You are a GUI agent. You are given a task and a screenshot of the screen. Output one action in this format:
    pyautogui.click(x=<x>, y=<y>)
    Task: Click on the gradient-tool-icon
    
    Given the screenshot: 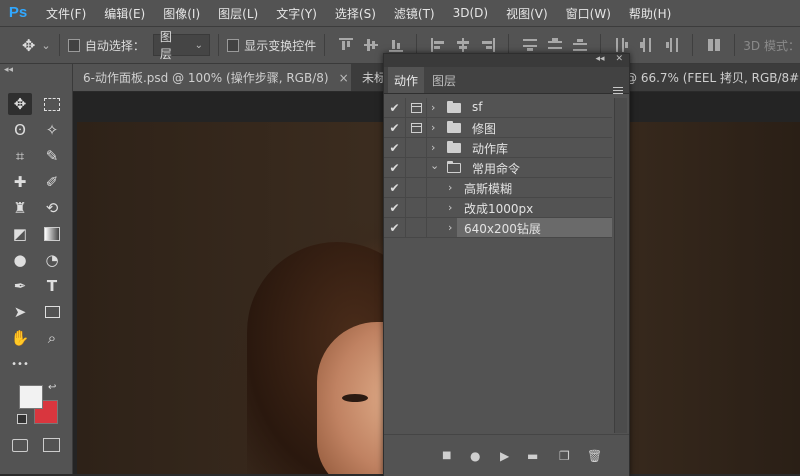 What is the action you would take?
    pyautogui.click(x=52, y=234)
    